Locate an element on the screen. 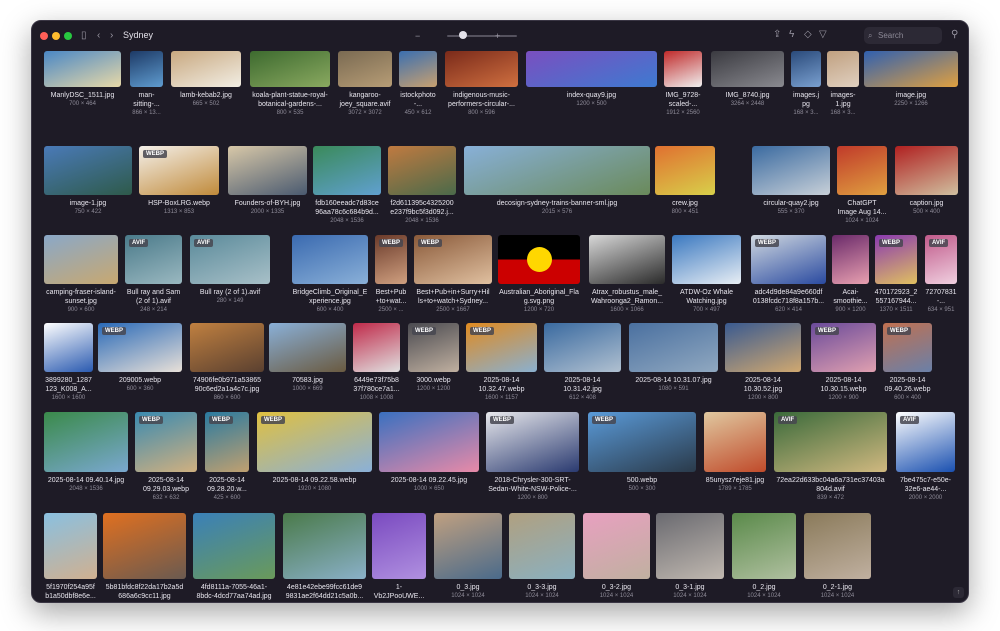  thumbnail-item: image.jpg 2250 × 1266 is located at coordinates (911, 88).